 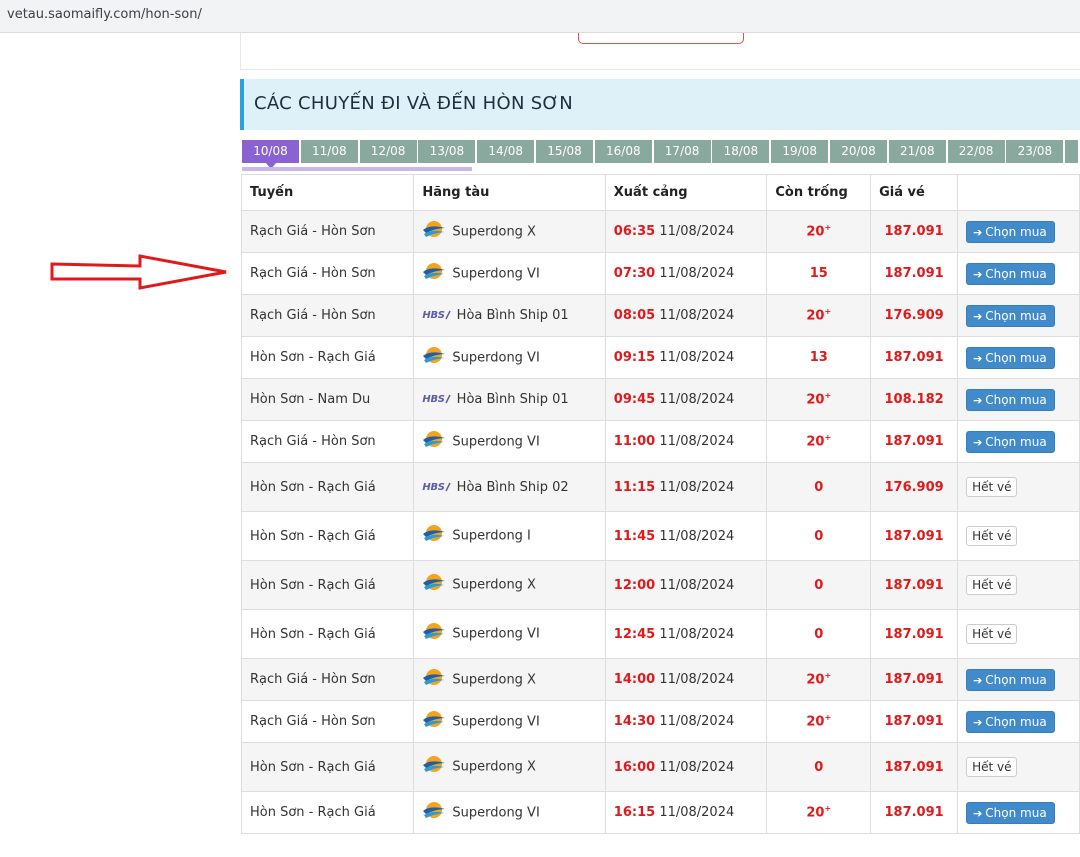 I want to click on seats-value: 15, so click(x=818, y=273).